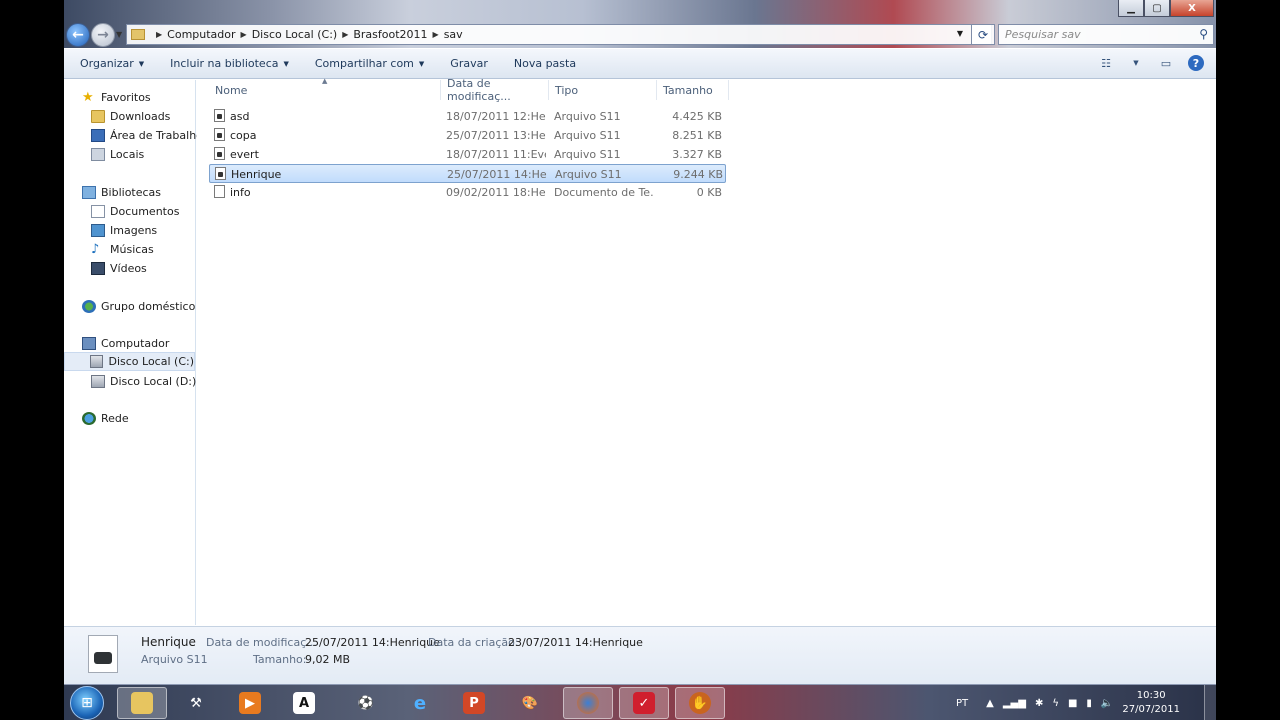 The width and height of the screenshot is (1280, 720). I want to click on refresh-button: ⟳, so click(983, 34).